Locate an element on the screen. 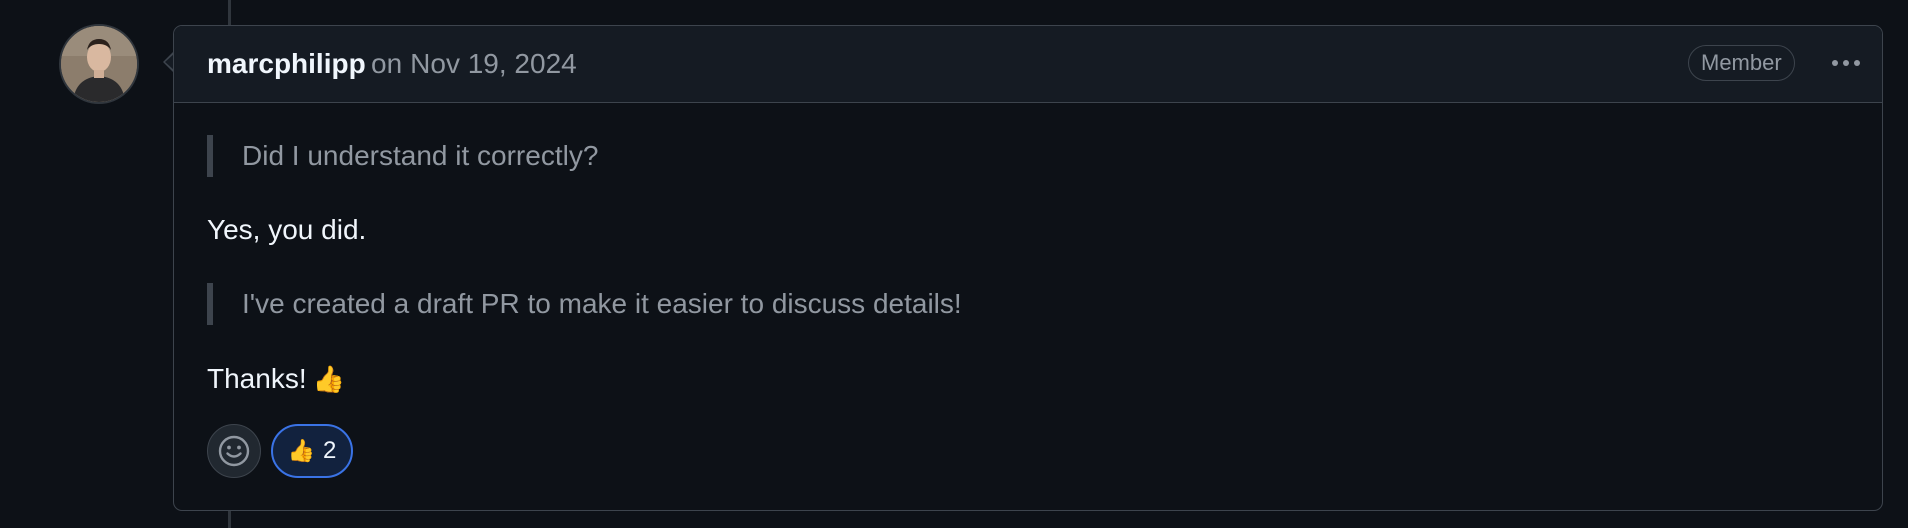 This screenshot has width=1908, height=528. smiley-icon is located at coordinates (234, 451).